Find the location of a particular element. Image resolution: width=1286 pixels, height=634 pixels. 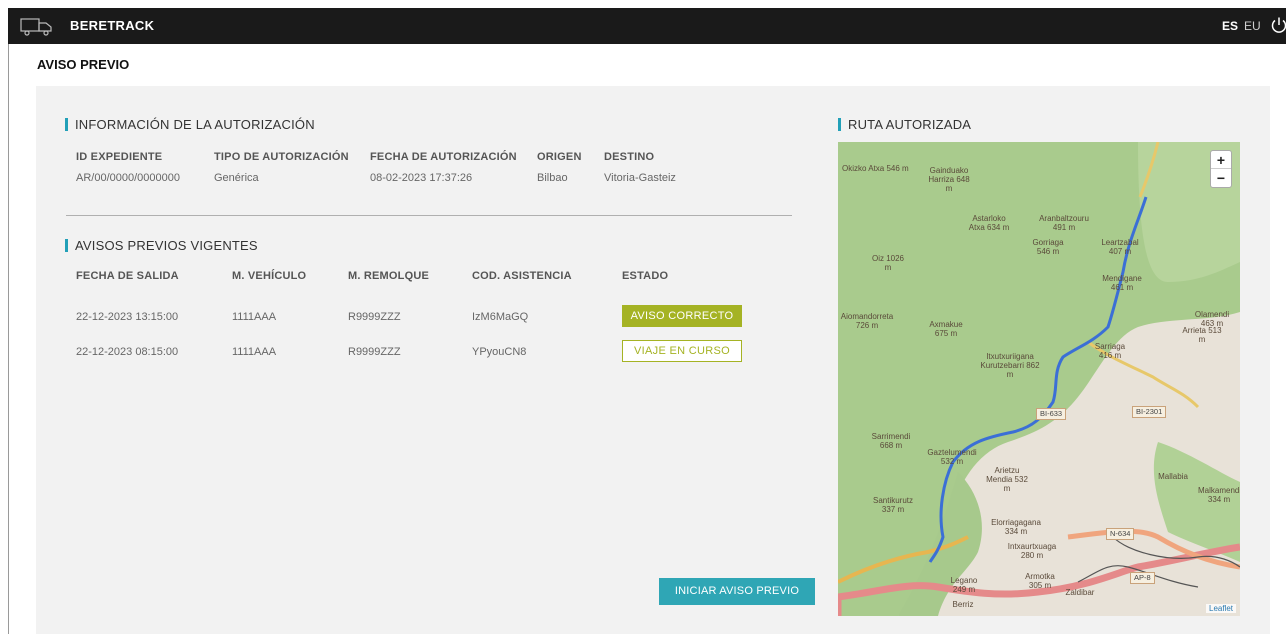

map-place-label: Mallabia is located at coordinates (1173, 476).